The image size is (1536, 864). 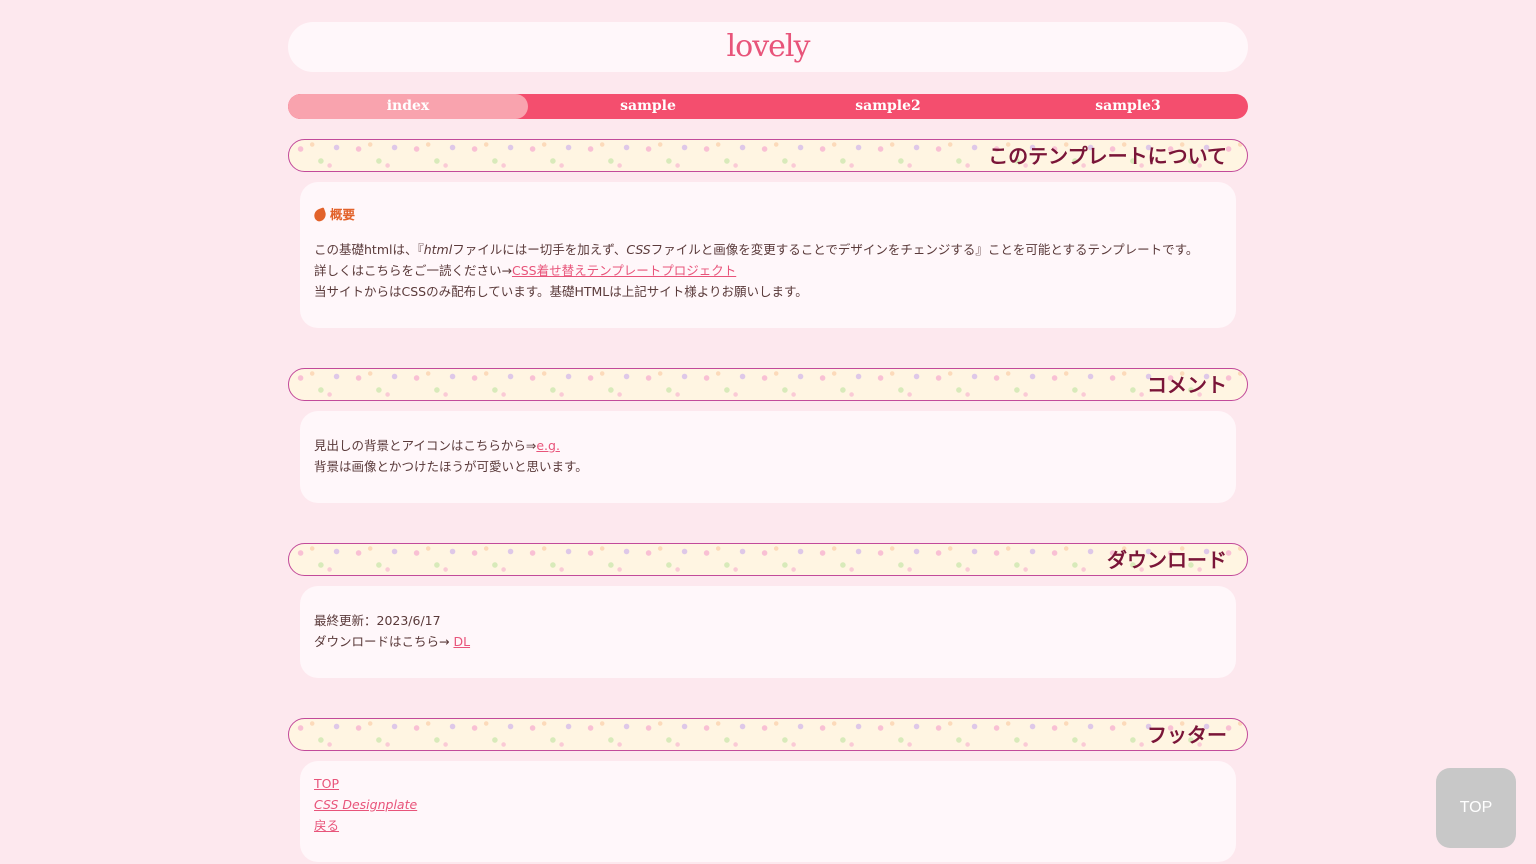 I want to click on footer-link-item: CSS Designplate, so click(x=768, y=804).